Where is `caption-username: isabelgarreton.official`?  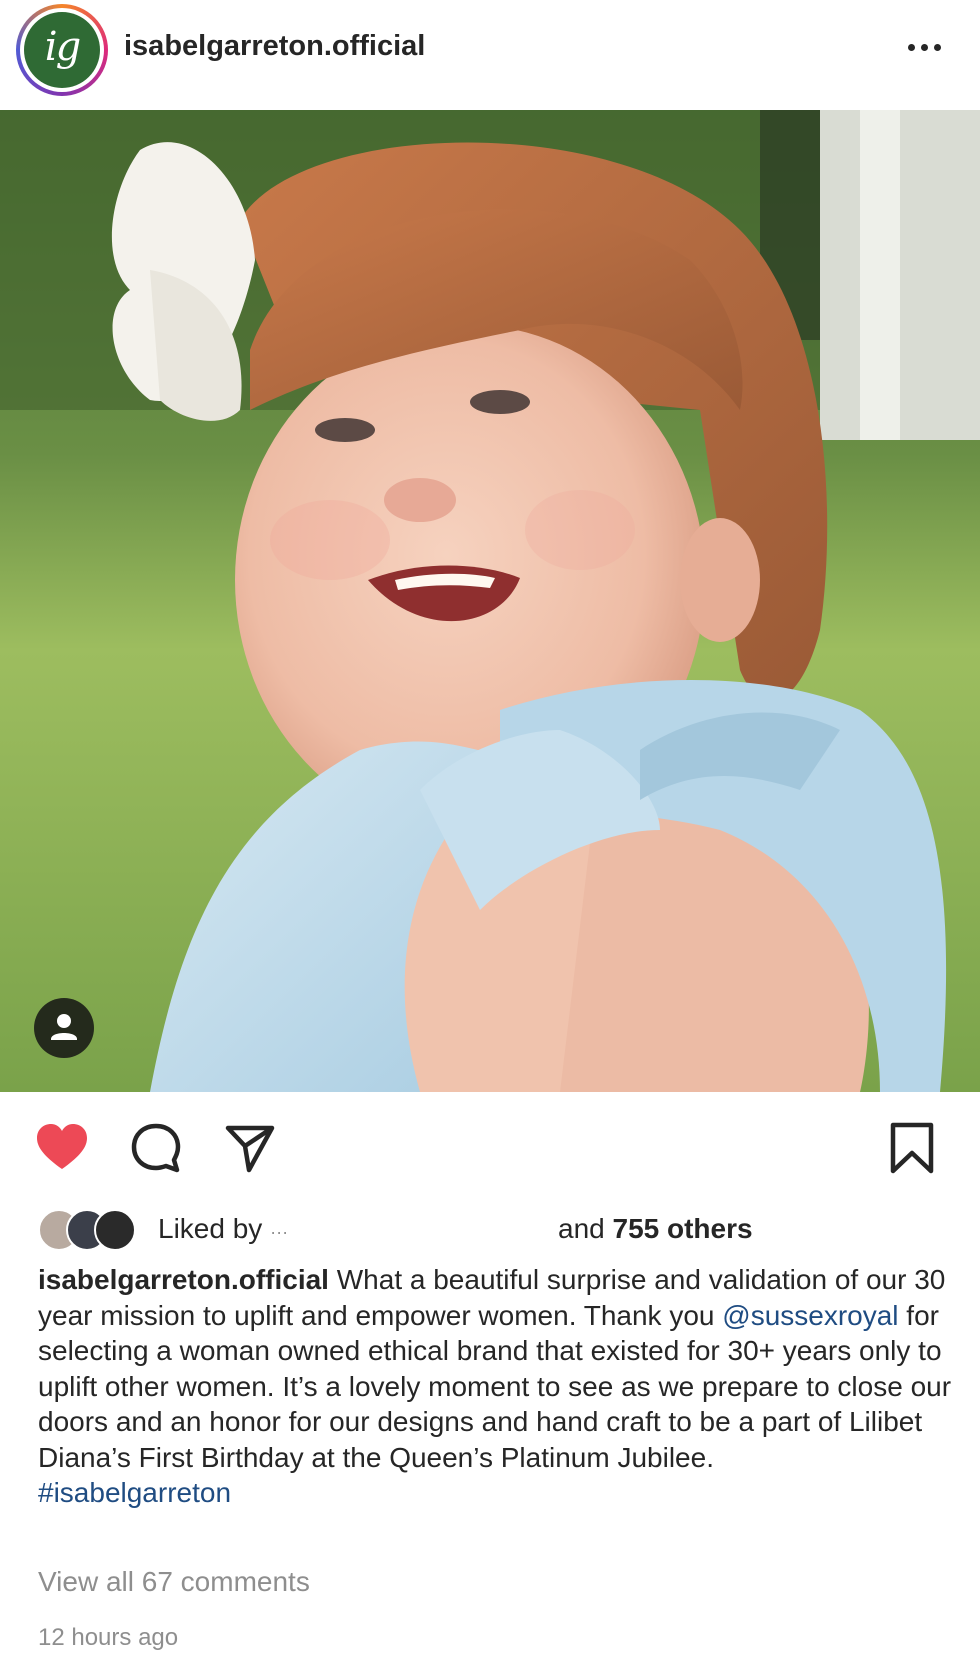 caption-username: isabelgarreton.official is located at coordinates (183, 1279).